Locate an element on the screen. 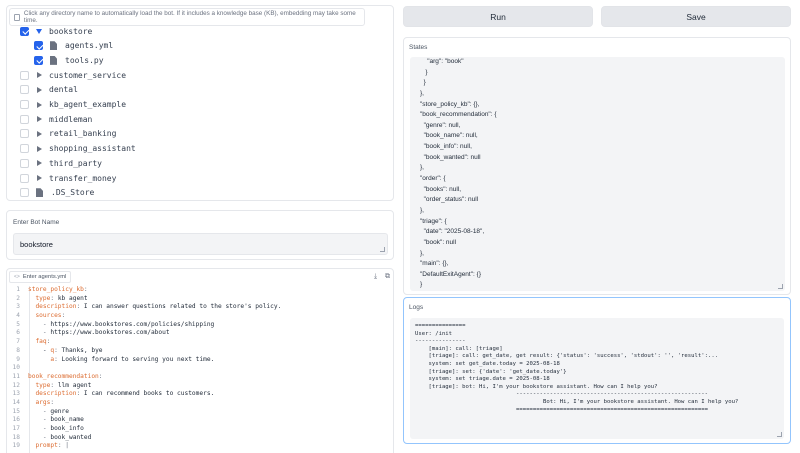  tree-item: tools.py is located at coordinates (69, 60).